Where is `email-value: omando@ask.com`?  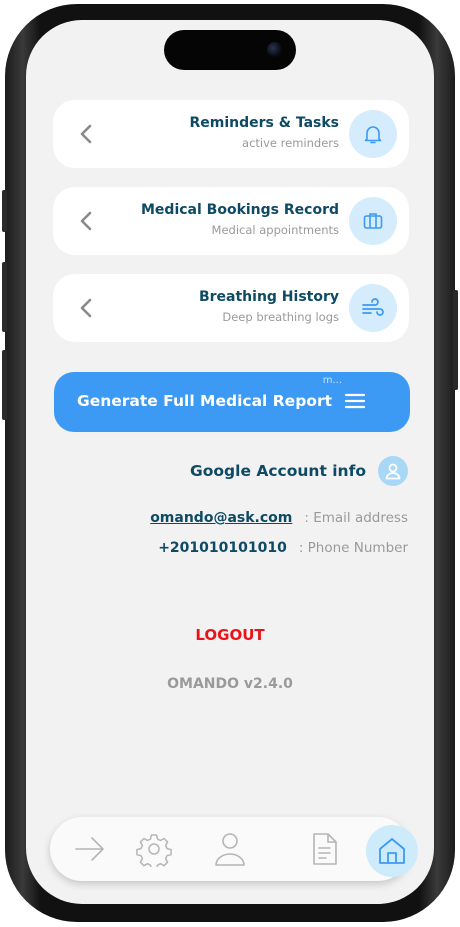
email-value: omando@ask.com is located at coordinates (221, 518).